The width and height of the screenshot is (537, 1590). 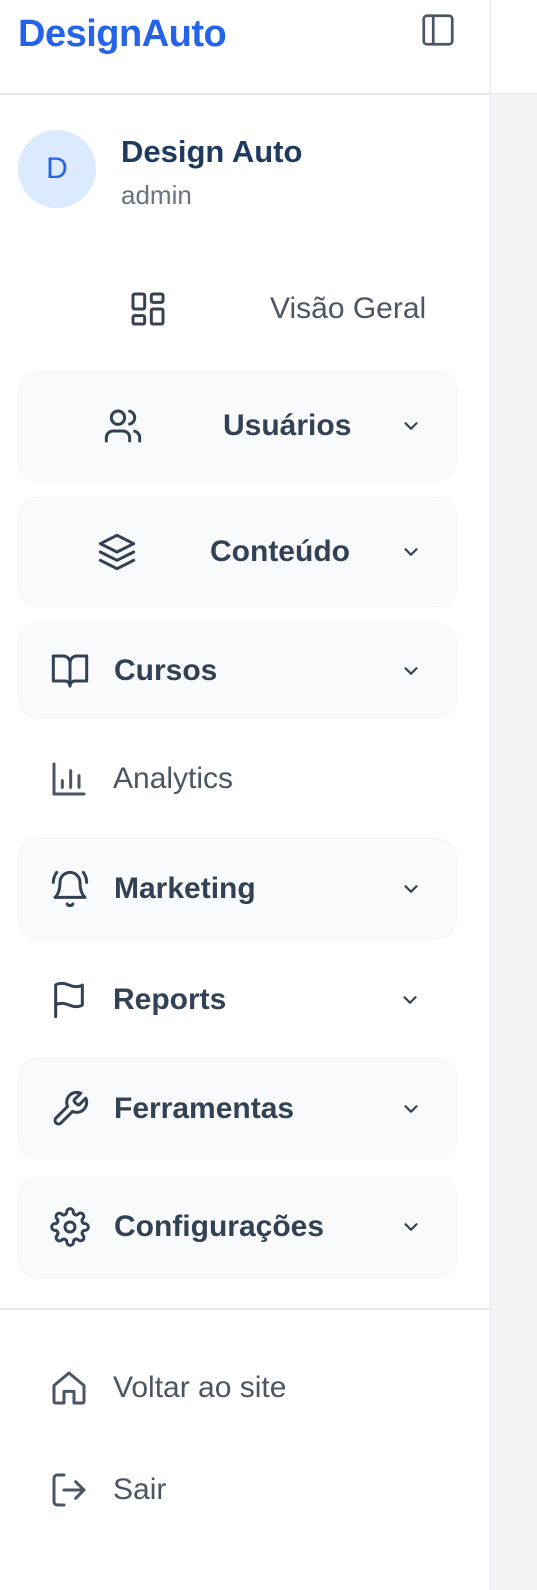 I want to click on nav-item-overview: Visão Geral, so click(x=237, y=309).